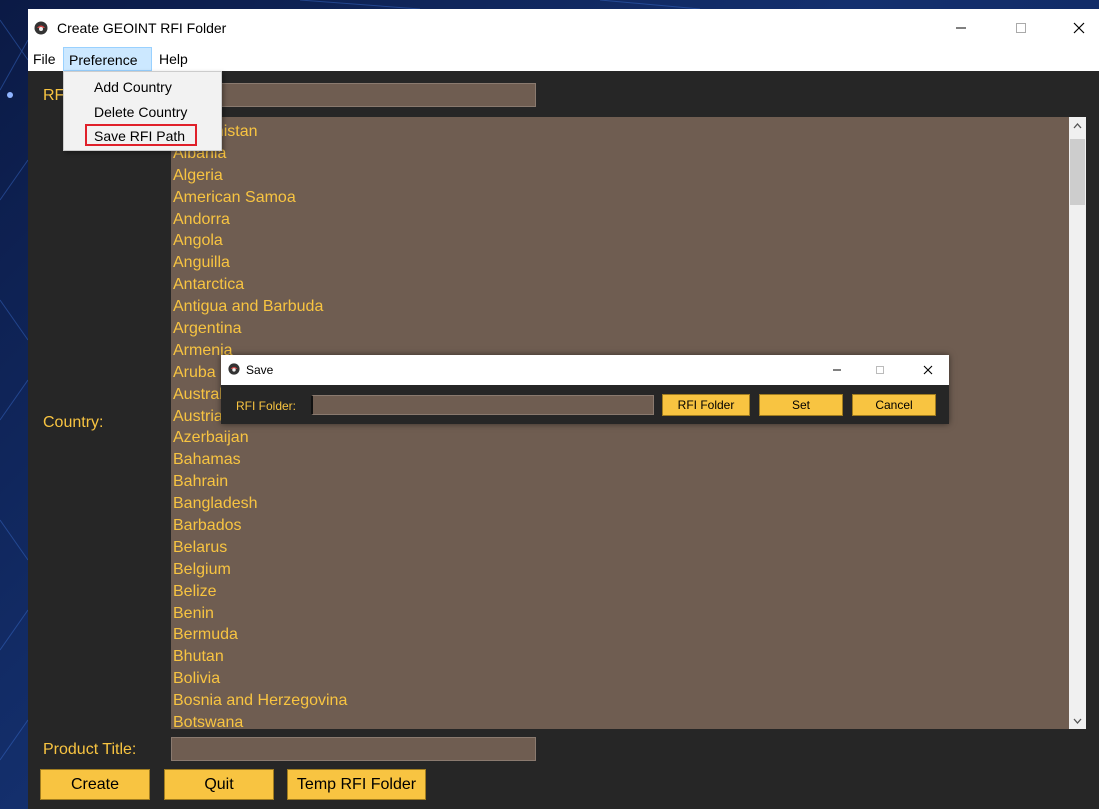 This screenshot has height=809, width=1099. Describe the element at coordinates (260, 592) in the screenshot. I see `list-item: Belize` at that location.